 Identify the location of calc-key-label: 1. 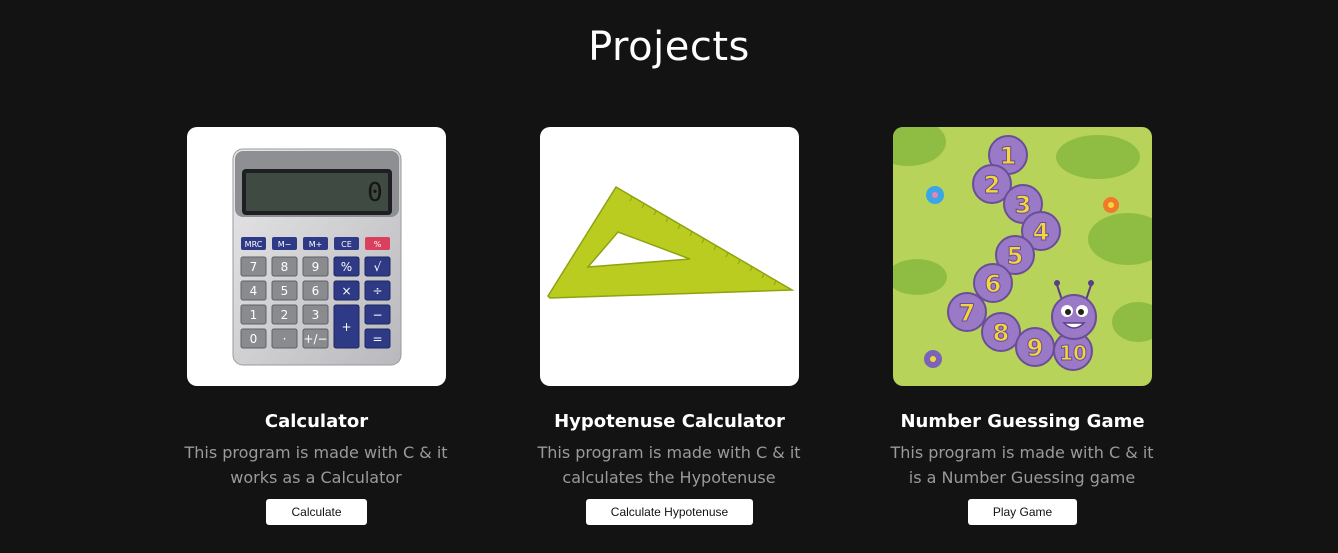
(254, 315).